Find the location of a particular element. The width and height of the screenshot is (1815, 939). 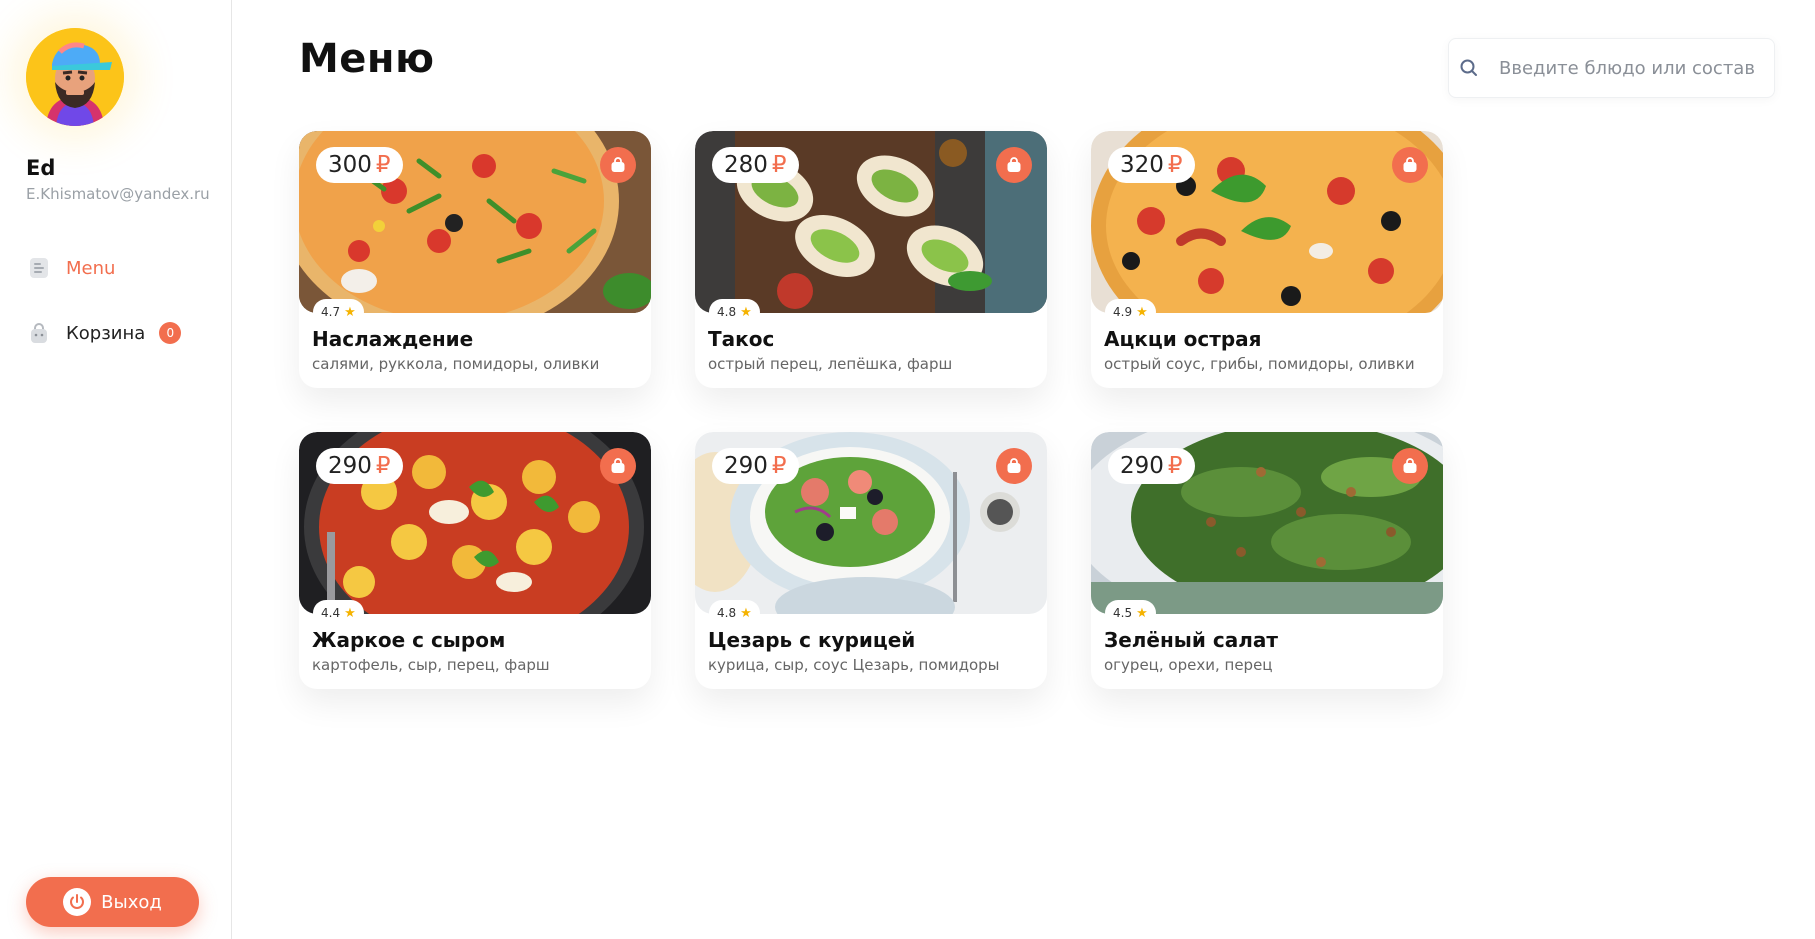

price-badge: 300 ₽ is located at coordinates (359, 165).